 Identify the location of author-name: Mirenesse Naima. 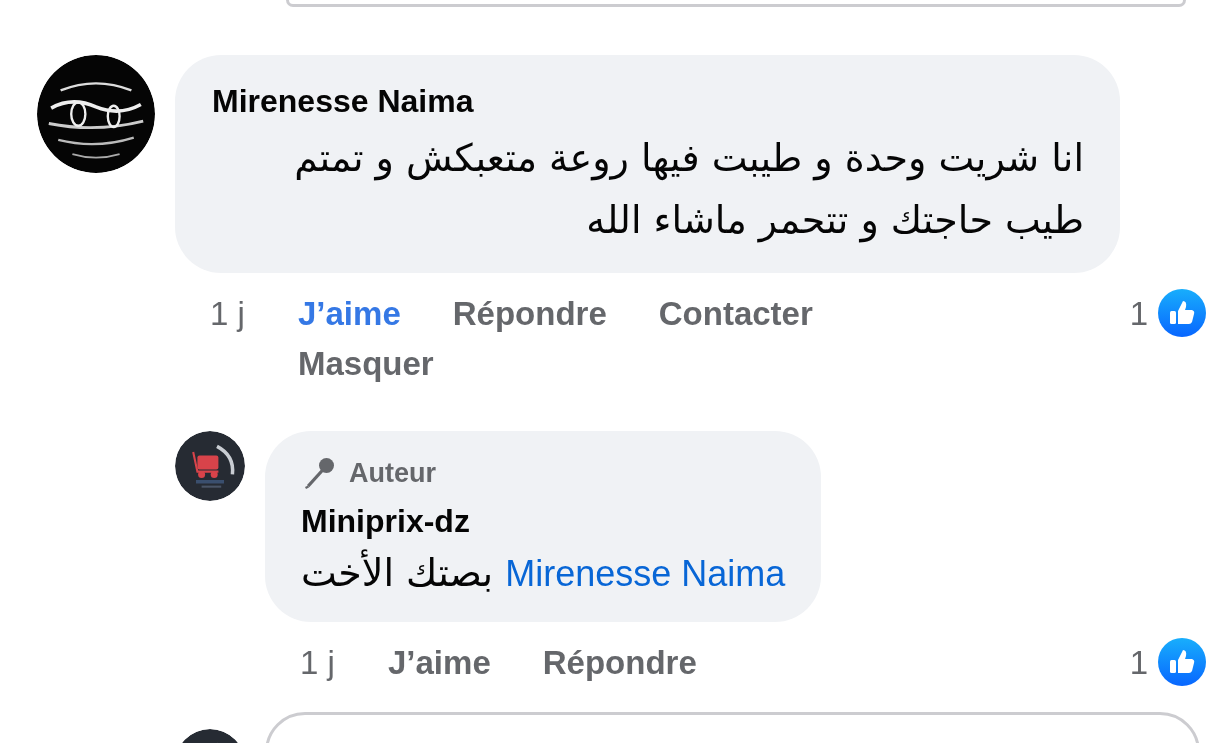
(648, 101).